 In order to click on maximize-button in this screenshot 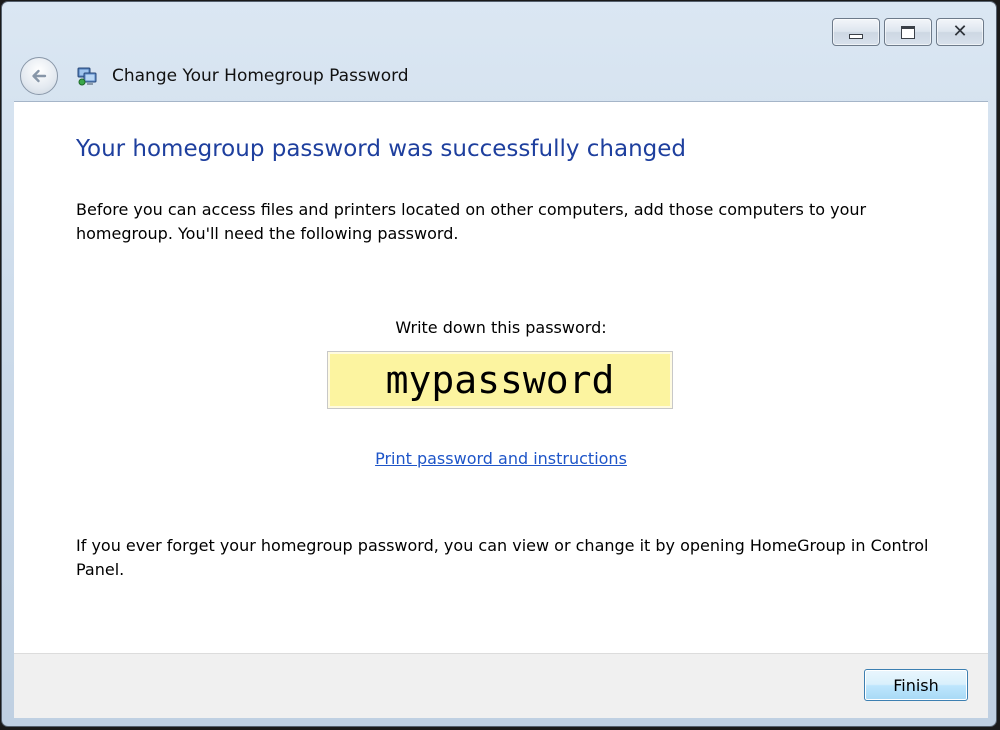, I will do `click(908, 32)`.